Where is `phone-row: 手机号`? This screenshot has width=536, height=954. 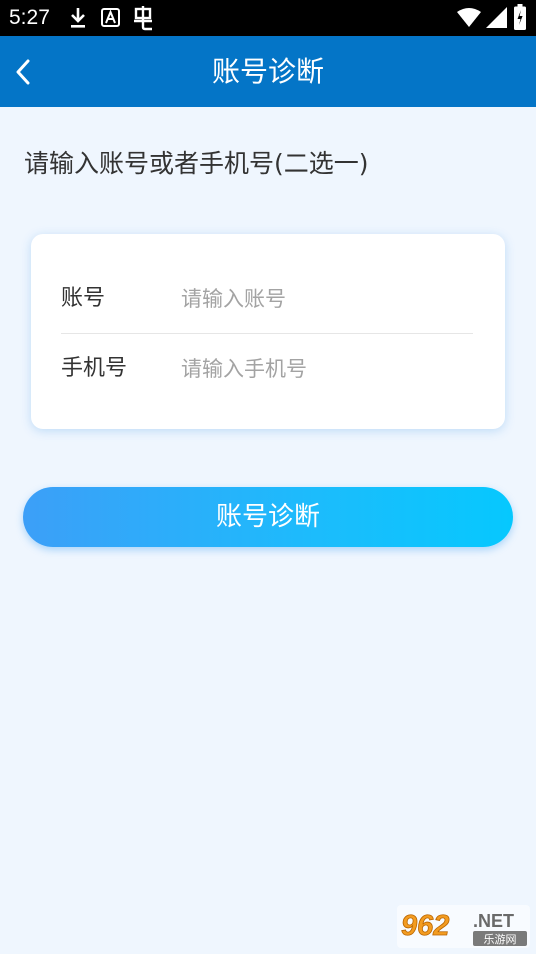 phone-row: 手机号 is located at coordinates (267, 369).